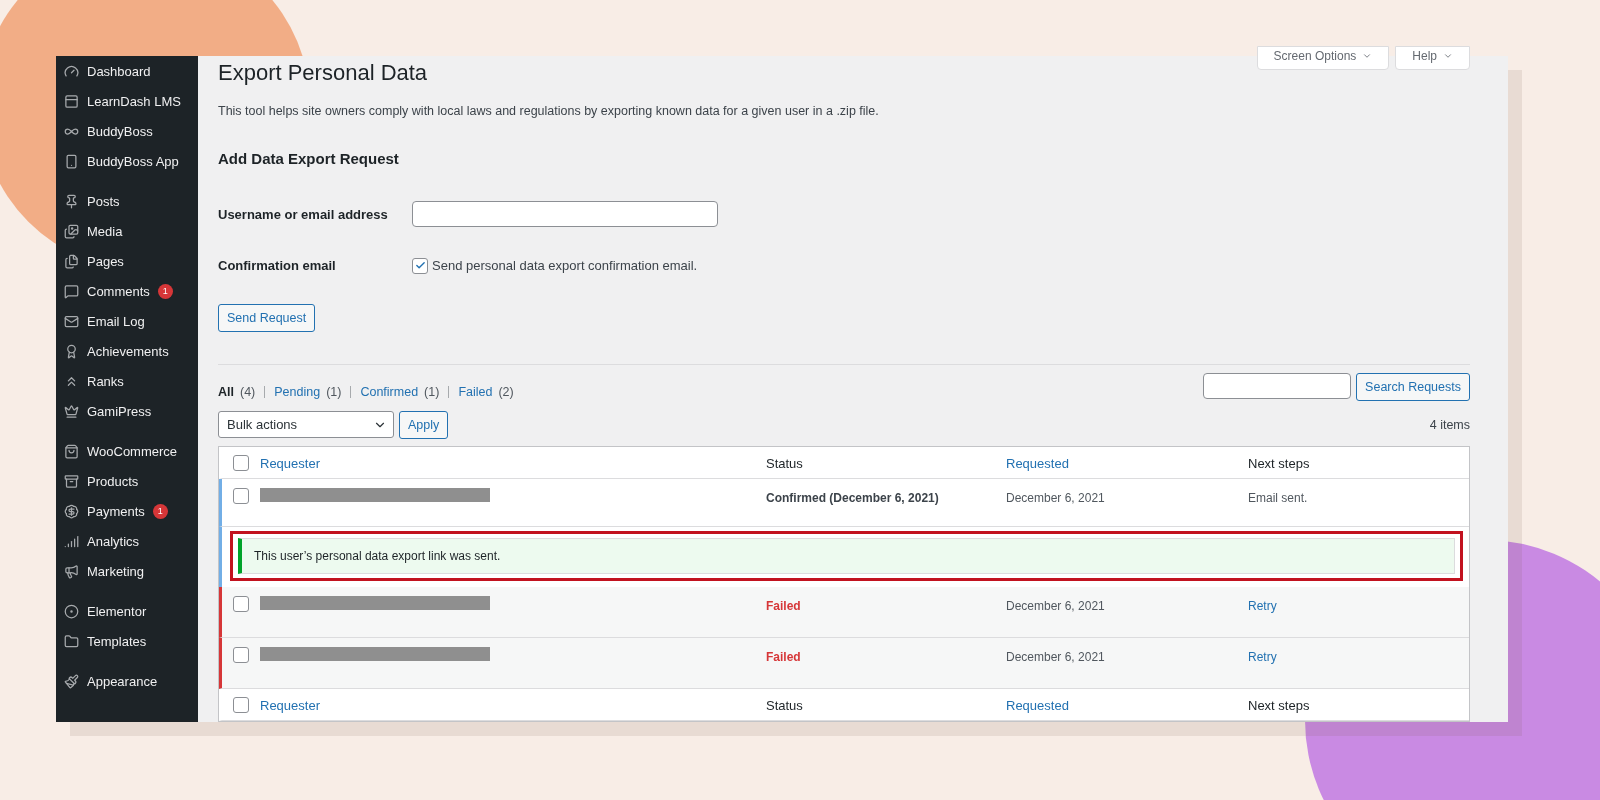  What do you see at coordinates (127, 481) in the screenshot?
I see `sidebar-item: Products` at bounding box center [127, 481].